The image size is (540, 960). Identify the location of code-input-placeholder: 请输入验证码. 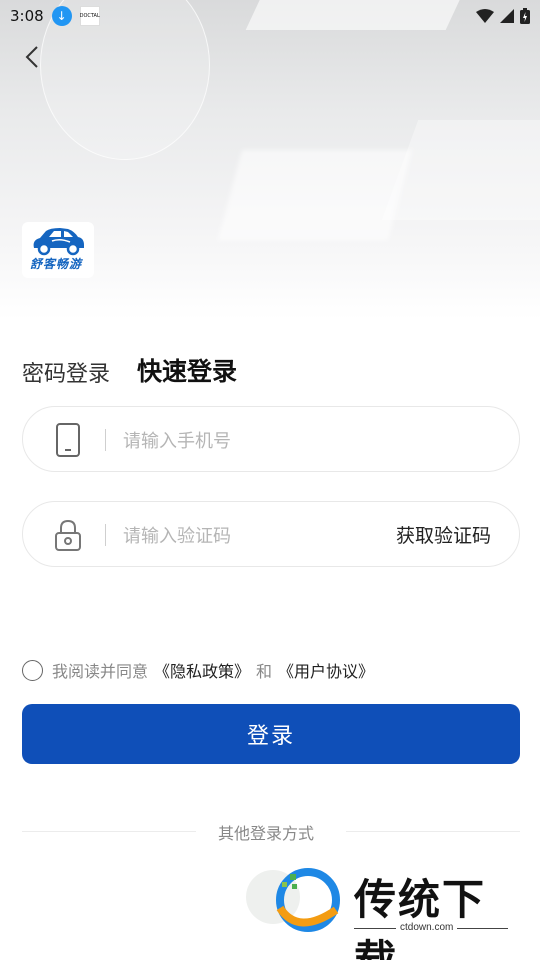
(177, 536).